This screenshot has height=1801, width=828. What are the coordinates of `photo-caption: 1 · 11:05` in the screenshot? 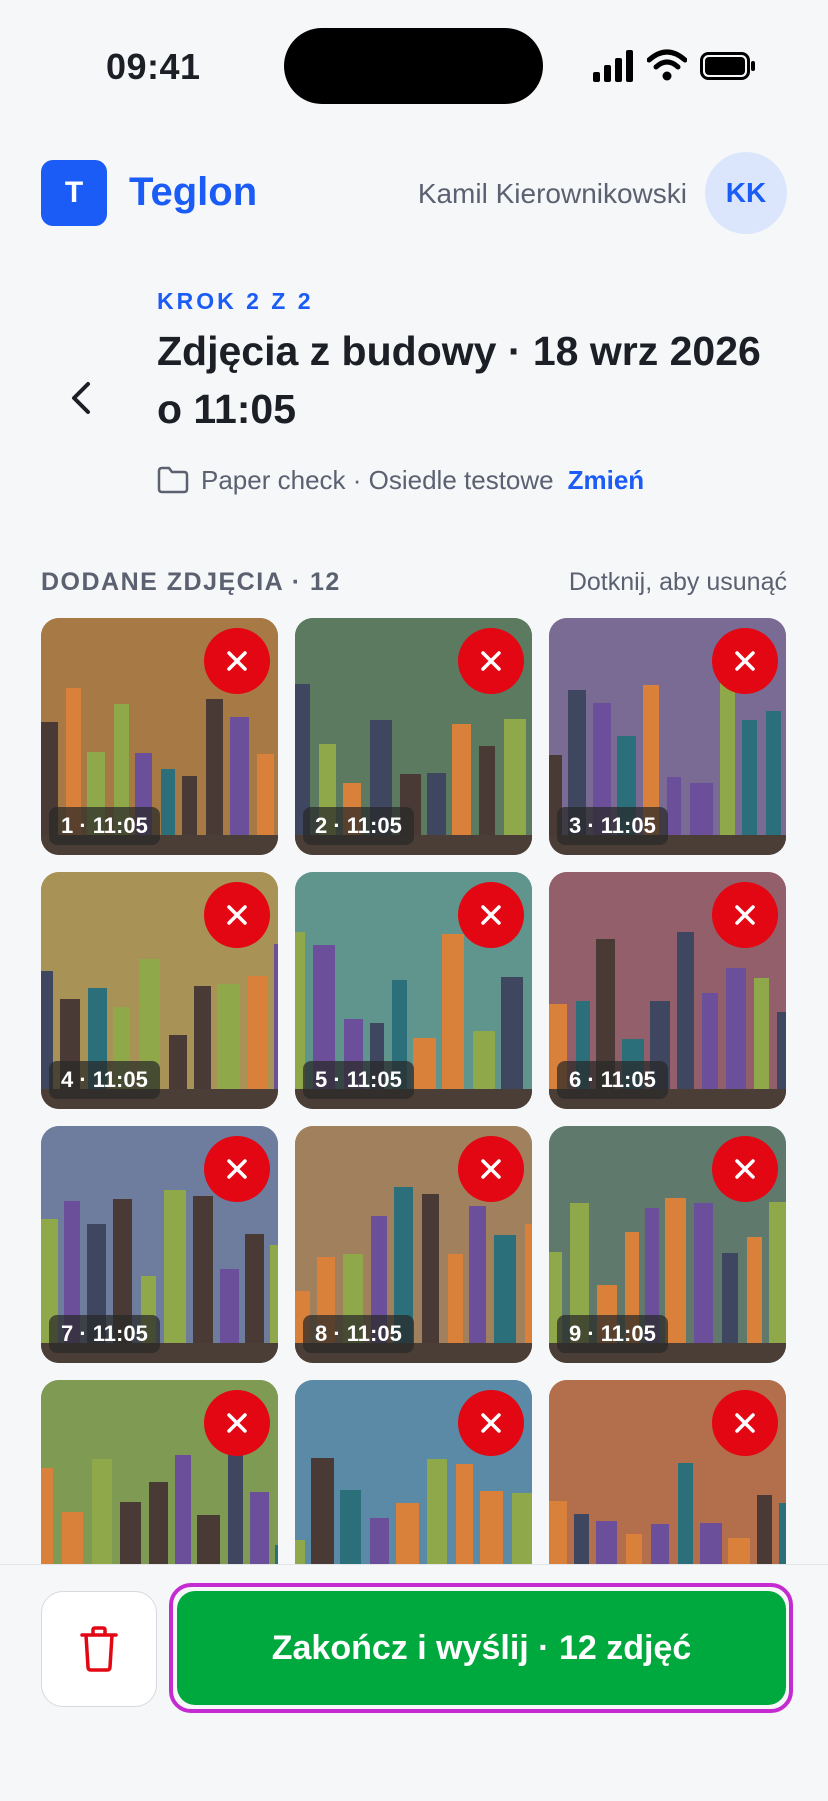 It's located at (104, 826).